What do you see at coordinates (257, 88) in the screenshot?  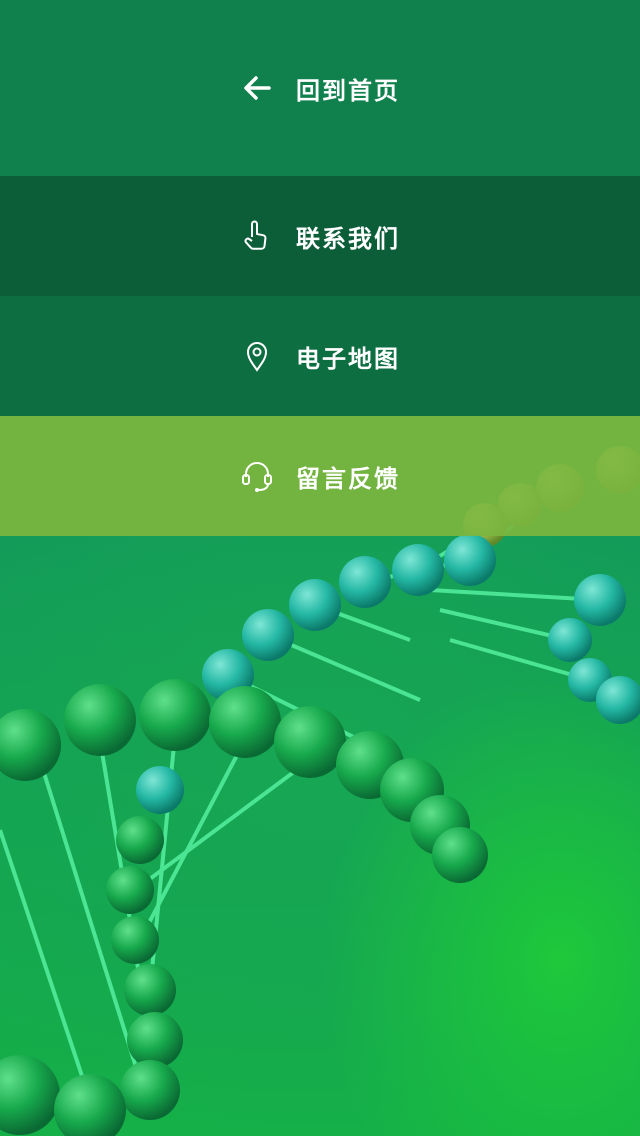 I see `arrow-left-icon` at bounding box center [257, 88].